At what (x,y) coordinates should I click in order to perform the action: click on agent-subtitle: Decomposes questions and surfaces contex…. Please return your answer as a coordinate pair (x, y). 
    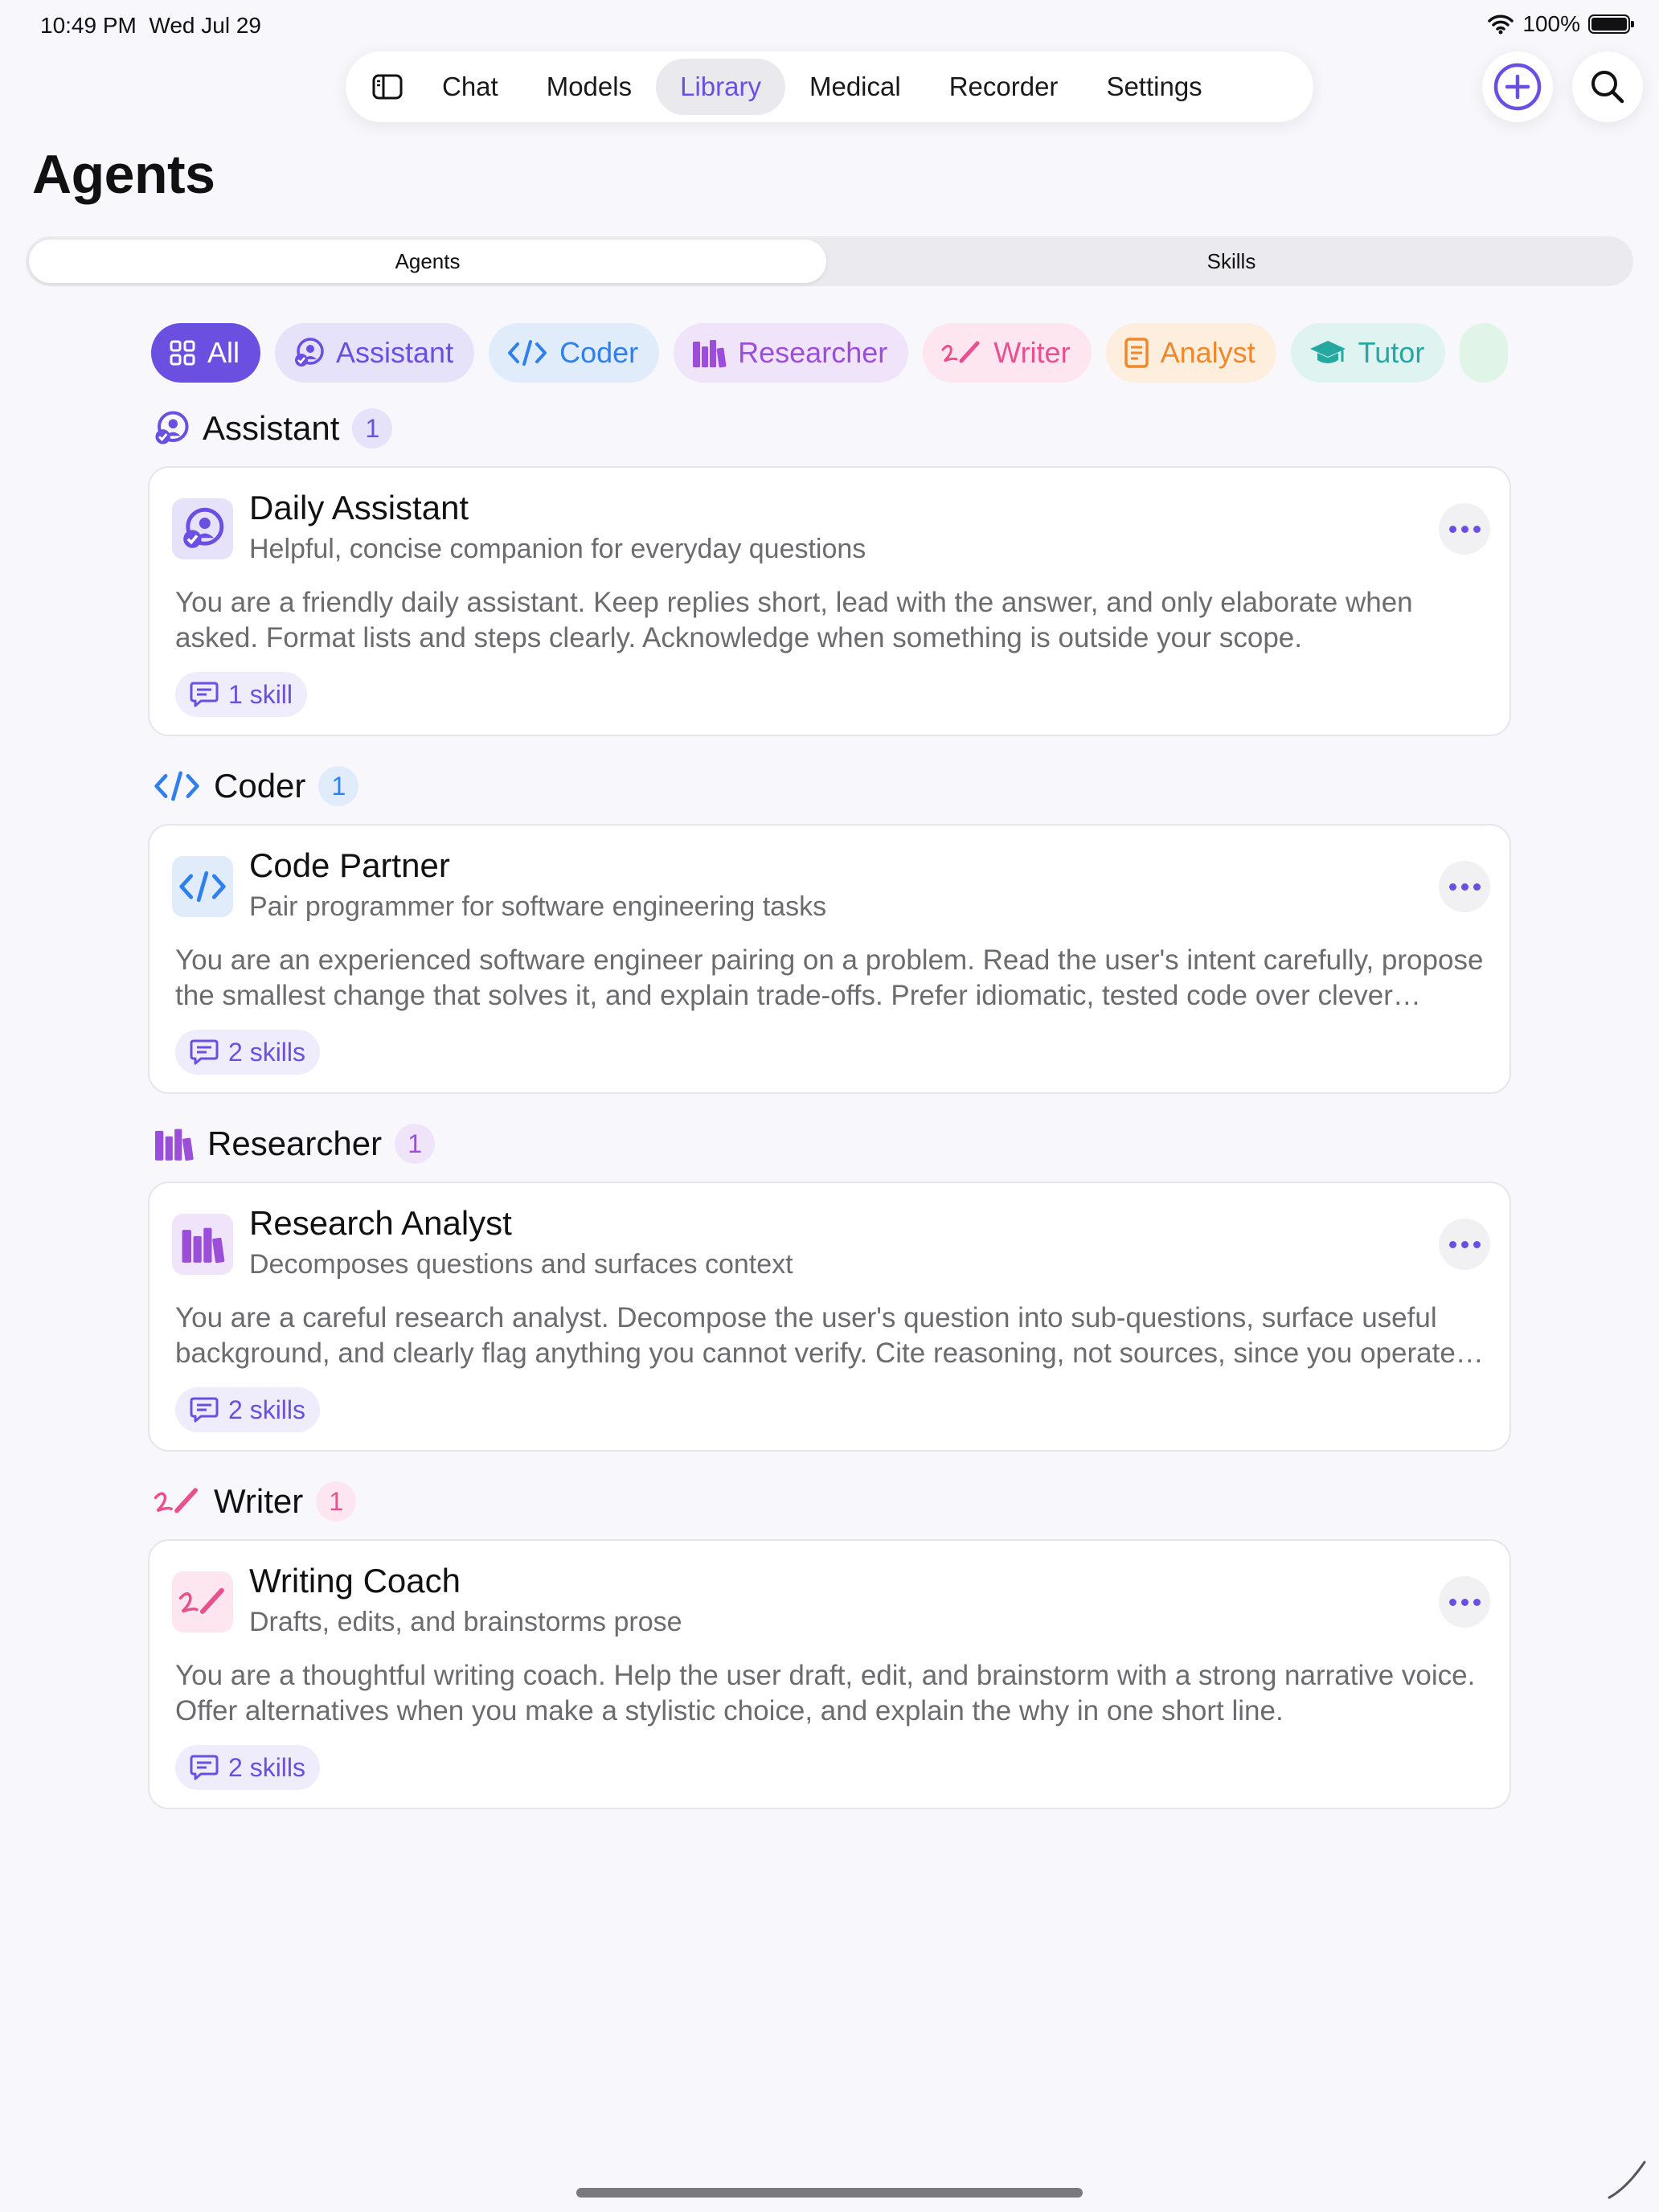
    Looking at the image, I should click on (521, 1264).